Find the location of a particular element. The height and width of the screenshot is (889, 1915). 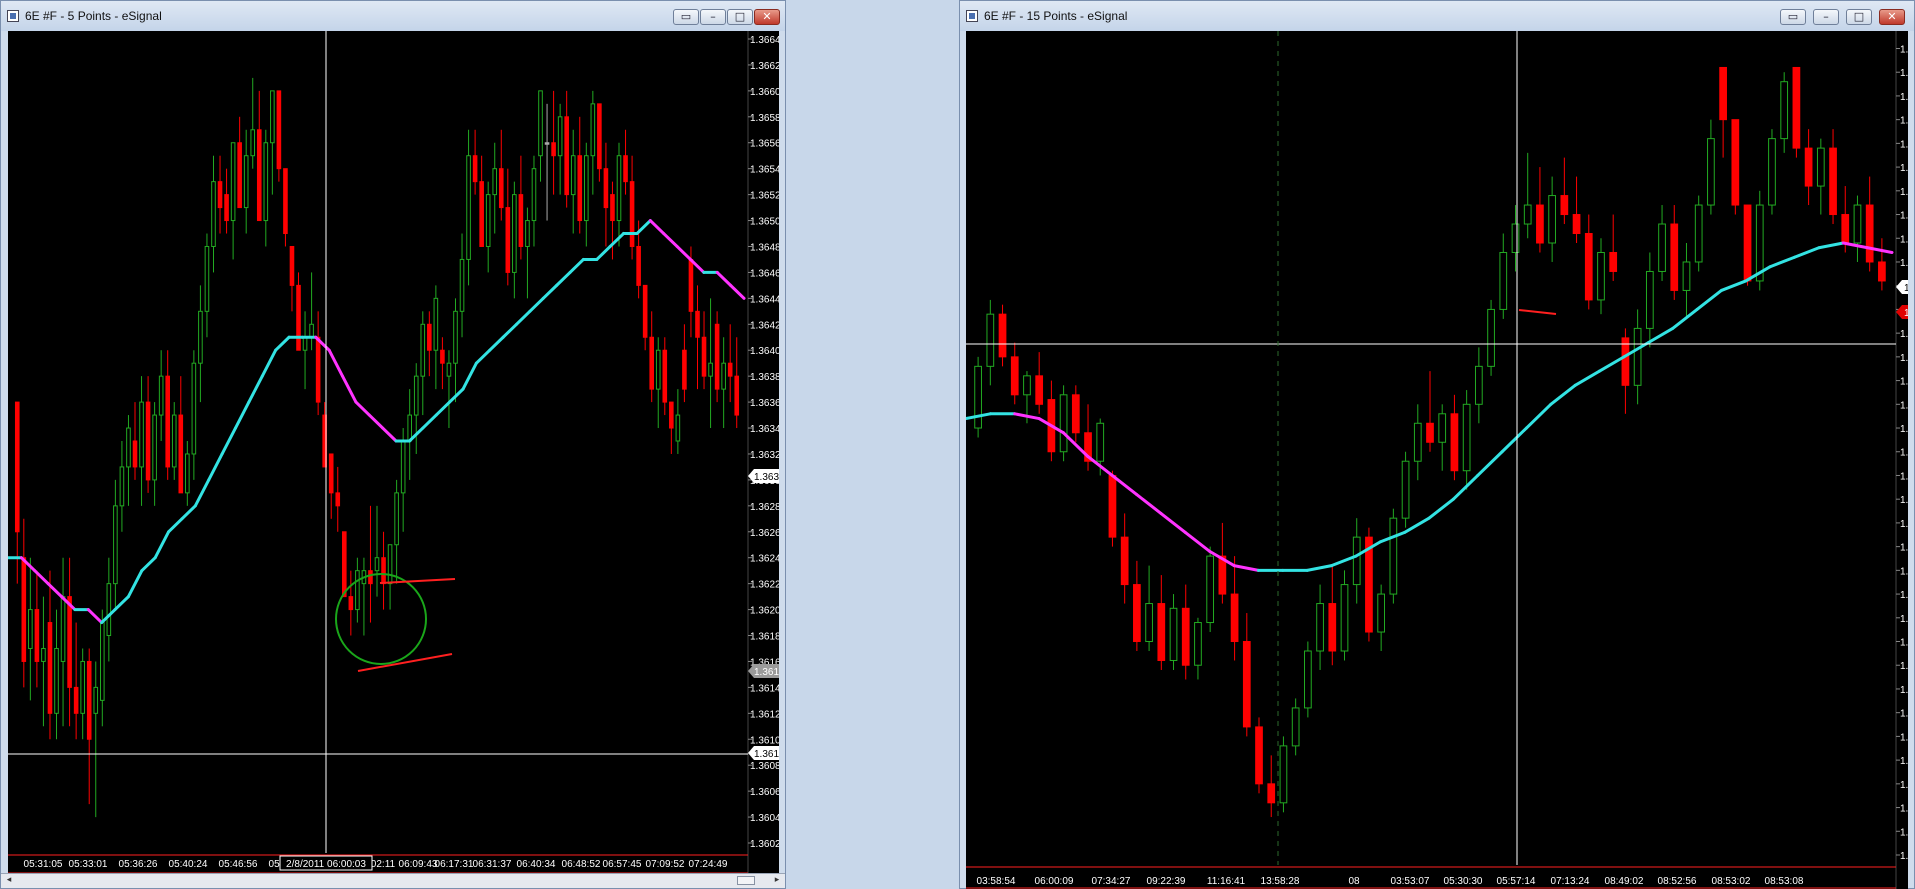

price-marker-label: 1.3611 is located at coordinates (766, 754).